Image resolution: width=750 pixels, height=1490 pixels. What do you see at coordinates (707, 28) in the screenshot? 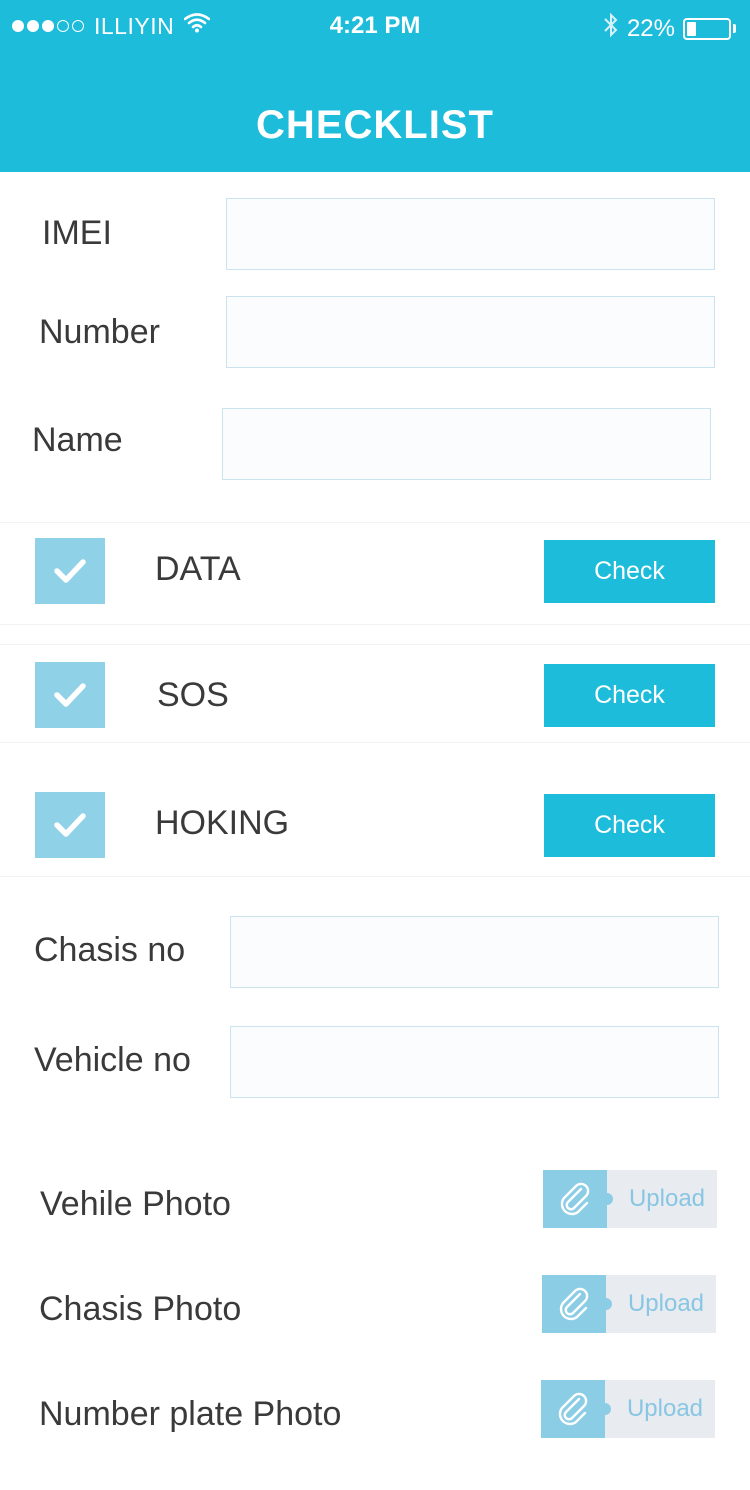
I see `battery-icon` at bounding box center [707, 28].